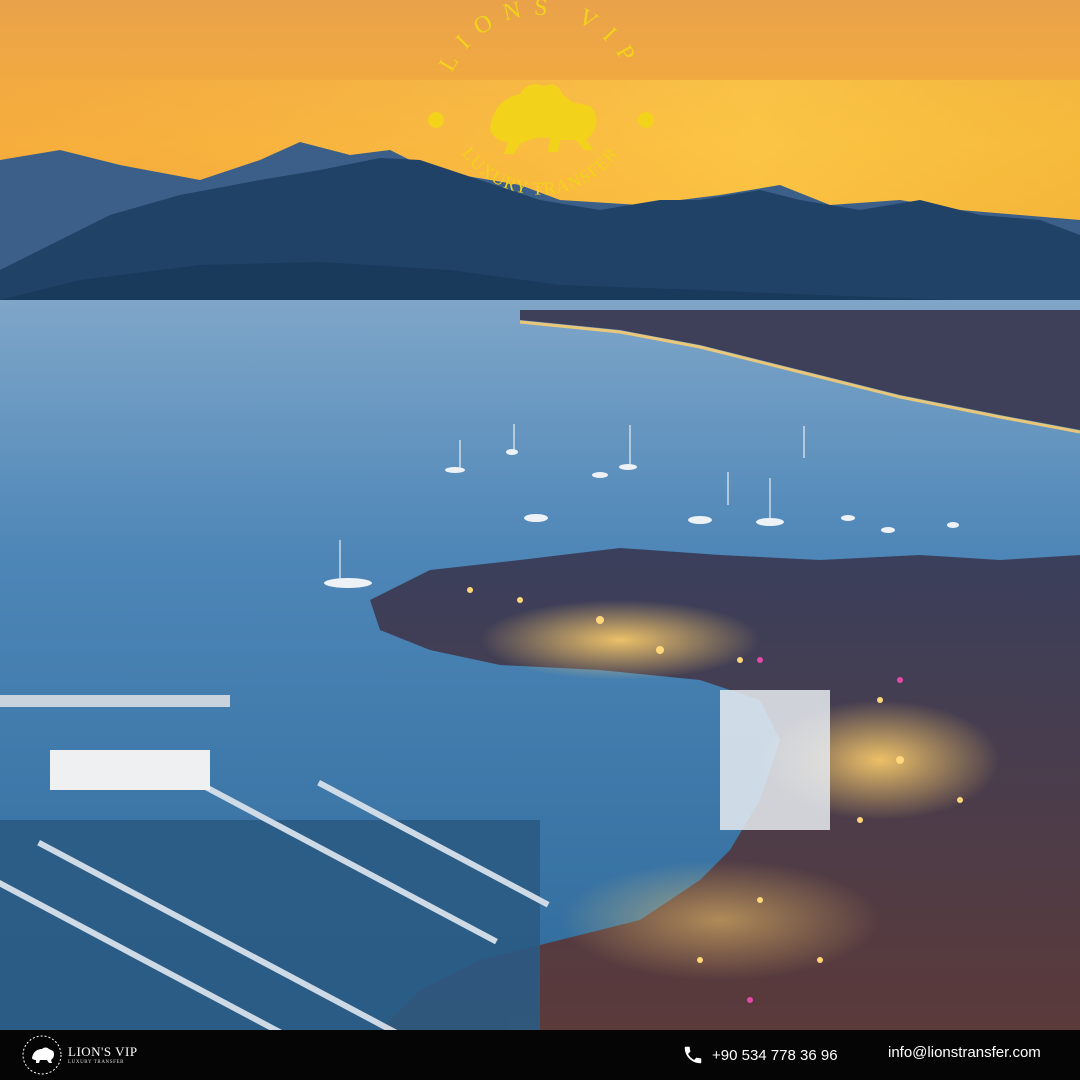 Image resolution: width=1080 pixels, height=1080 pixels. What do you see at coordinates (103, 1051) in the screenshot?
I see `footer-brand-name: LION'S VIP` at bounding box center [103, 1051].